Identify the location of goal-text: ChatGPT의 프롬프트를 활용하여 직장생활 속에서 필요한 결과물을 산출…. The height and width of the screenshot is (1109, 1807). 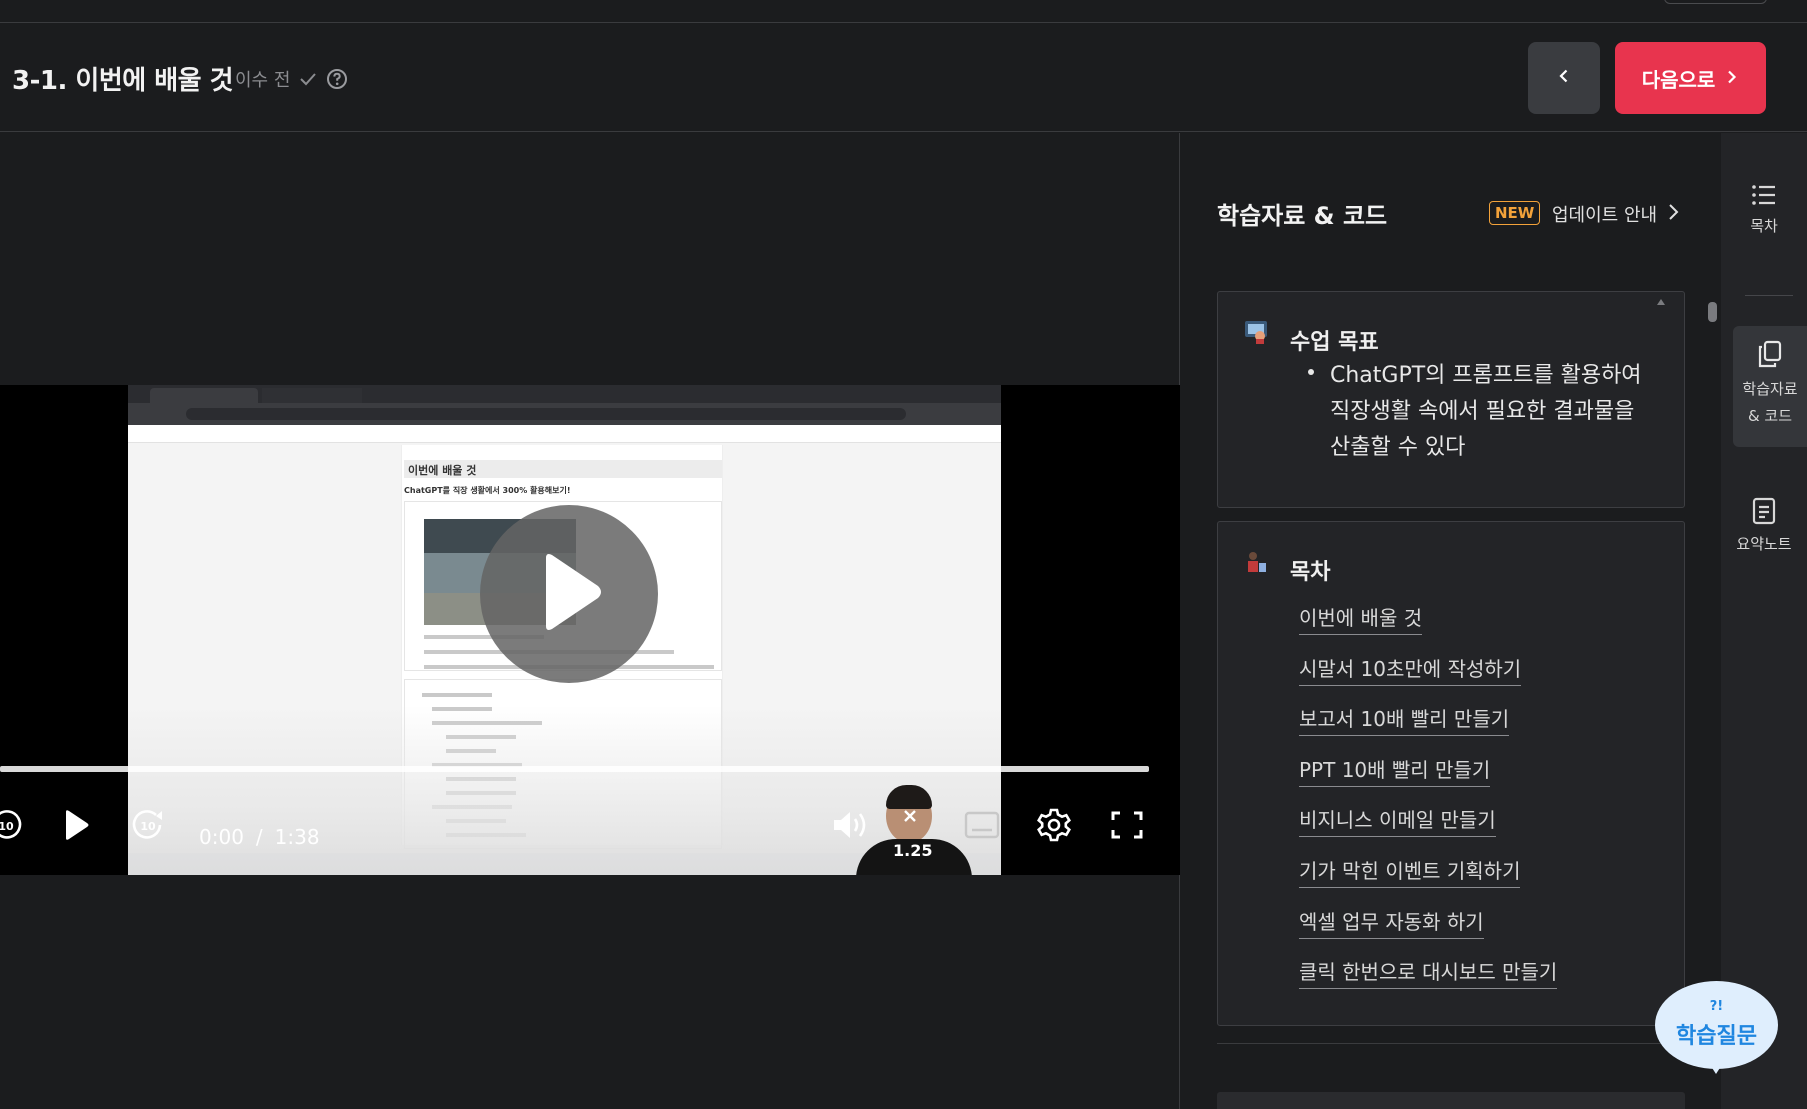
(1486, 411).